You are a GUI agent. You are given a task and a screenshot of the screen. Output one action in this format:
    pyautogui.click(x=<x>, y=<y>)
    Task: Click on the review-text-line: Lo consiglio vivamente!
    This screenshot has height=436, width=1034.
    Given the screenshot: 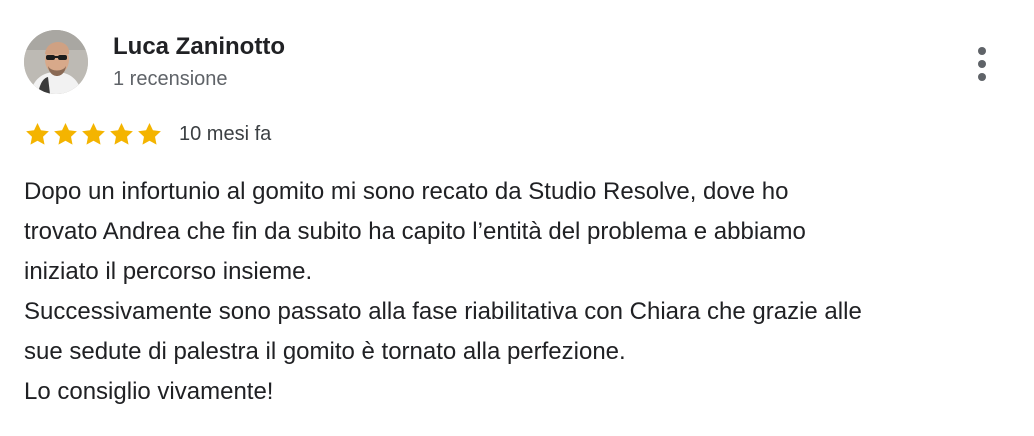 What is the action you would take?
    pyautogui.click(x=149, y=391)
    